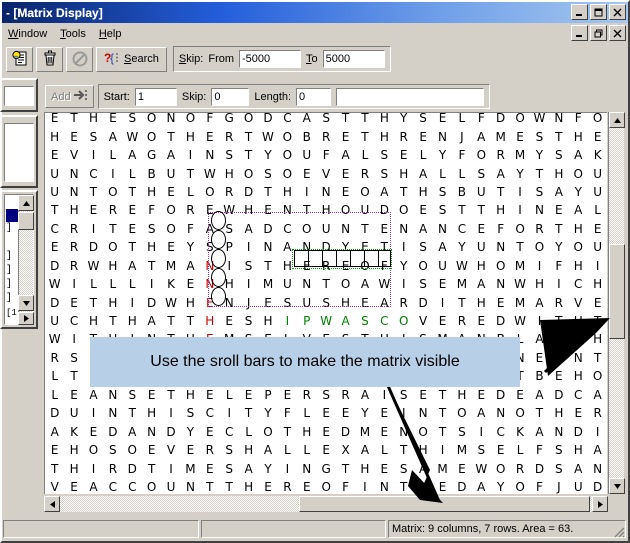 This screenshot has height=543, width=630. I want to click on matrix-cell: V, so click(73, 155).